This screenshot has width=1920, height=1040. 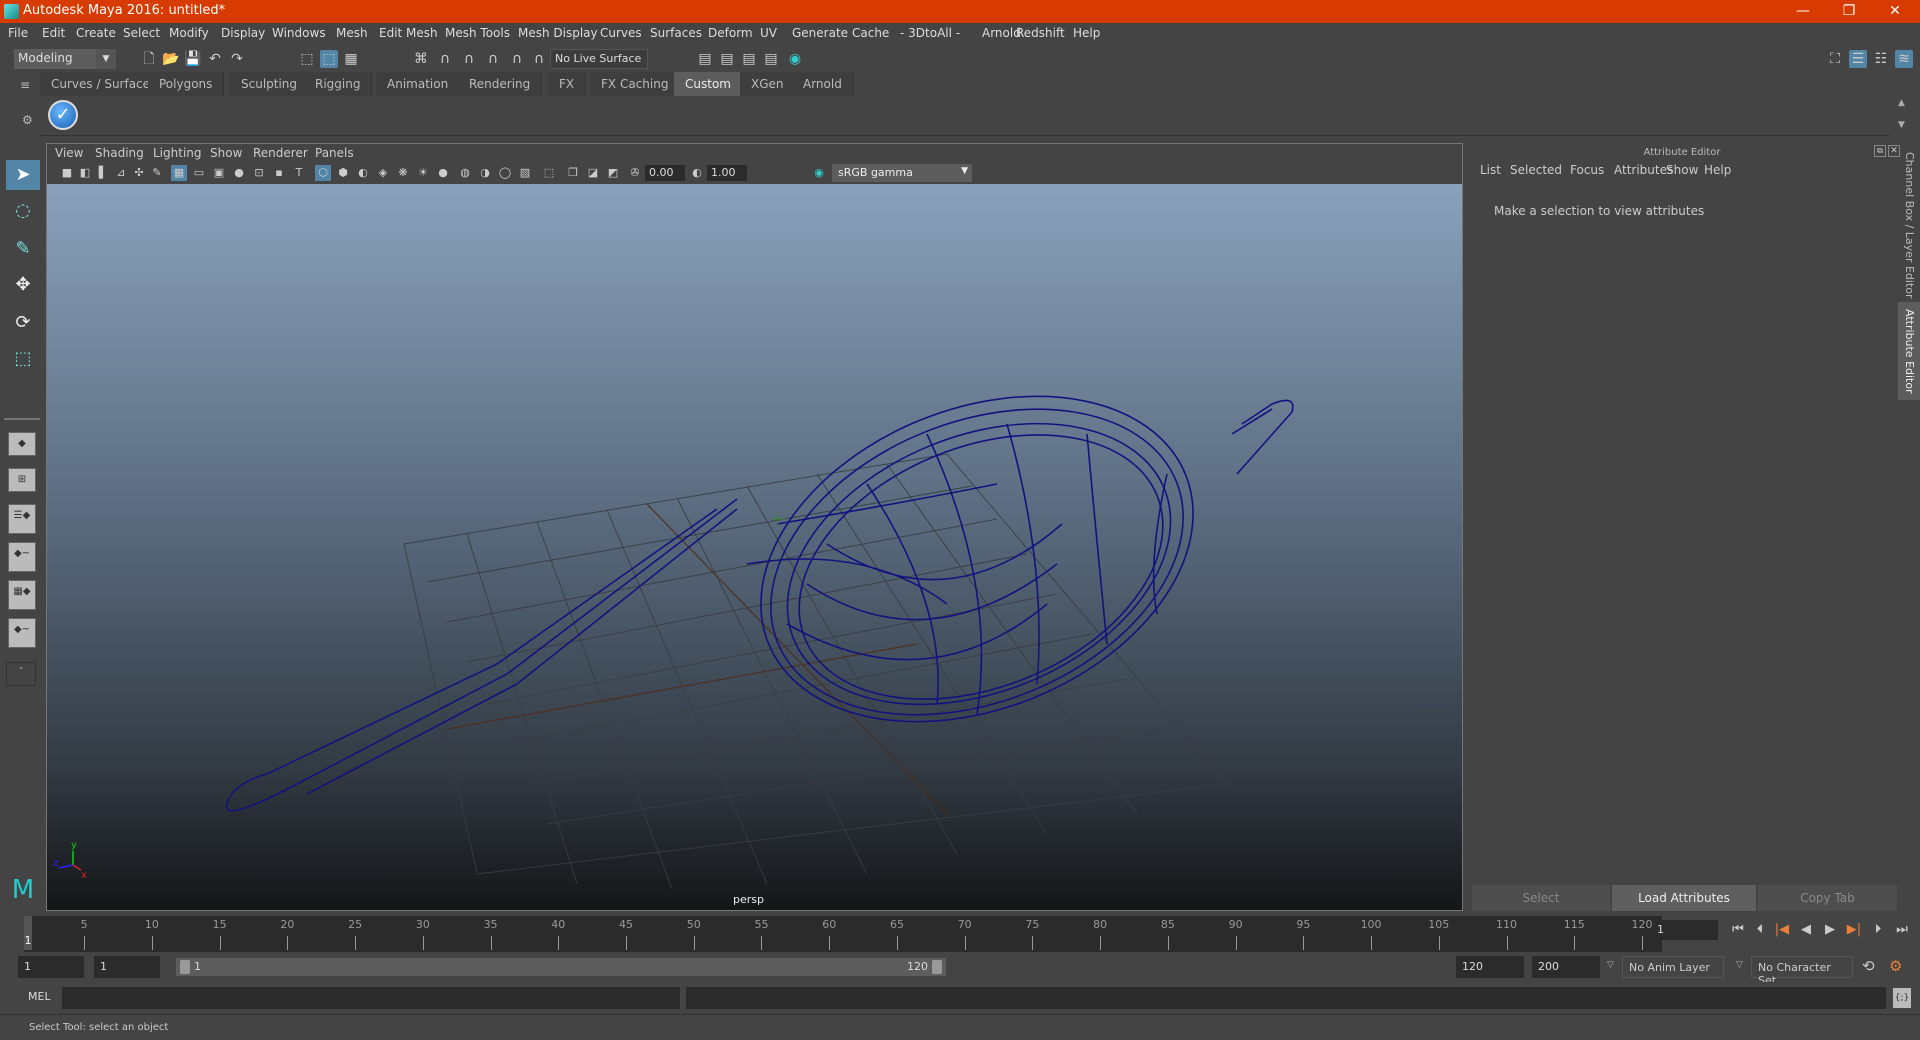 I want to click on xray-icon: ◈, so click(x=383, y=173).